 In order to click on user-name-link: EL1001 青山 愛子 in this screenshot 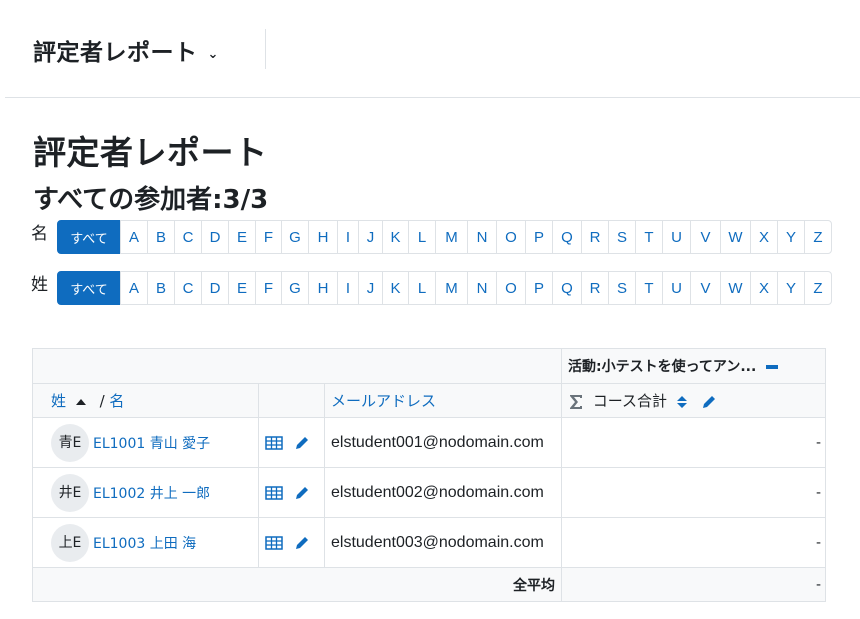, I will do `click(151, 444)`.